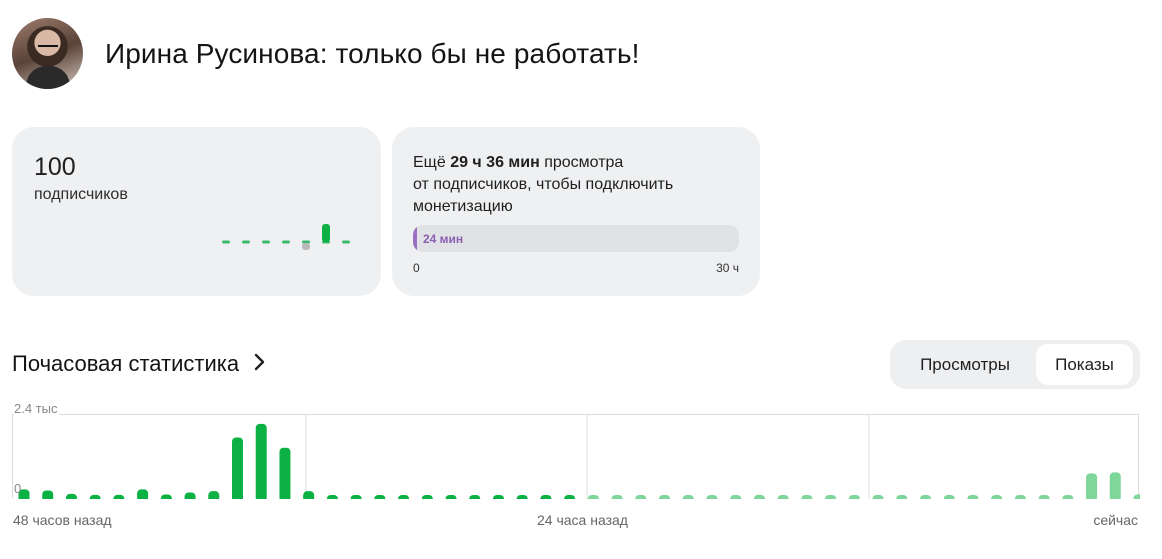 Image resolution: width=1162 pixels, height=559 pixels. I want to click on channel-header: Ирина Русинова: только бы не работать!, so click(326, 53).